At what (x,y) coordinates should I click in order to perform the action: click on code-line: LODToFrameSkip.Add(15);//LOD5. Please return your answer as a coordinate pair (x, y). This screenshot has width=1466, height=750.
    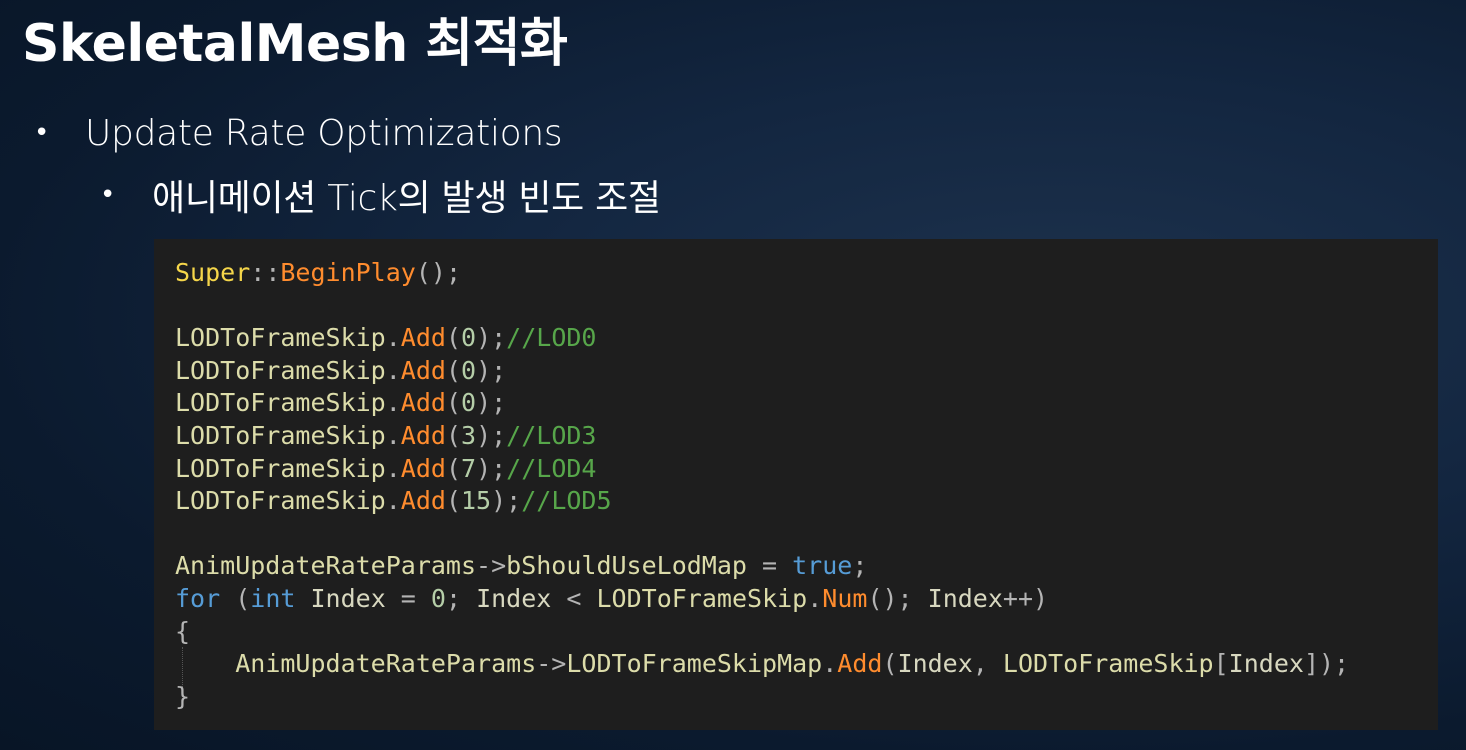
    Looking at the image, I should click on (762, 501).